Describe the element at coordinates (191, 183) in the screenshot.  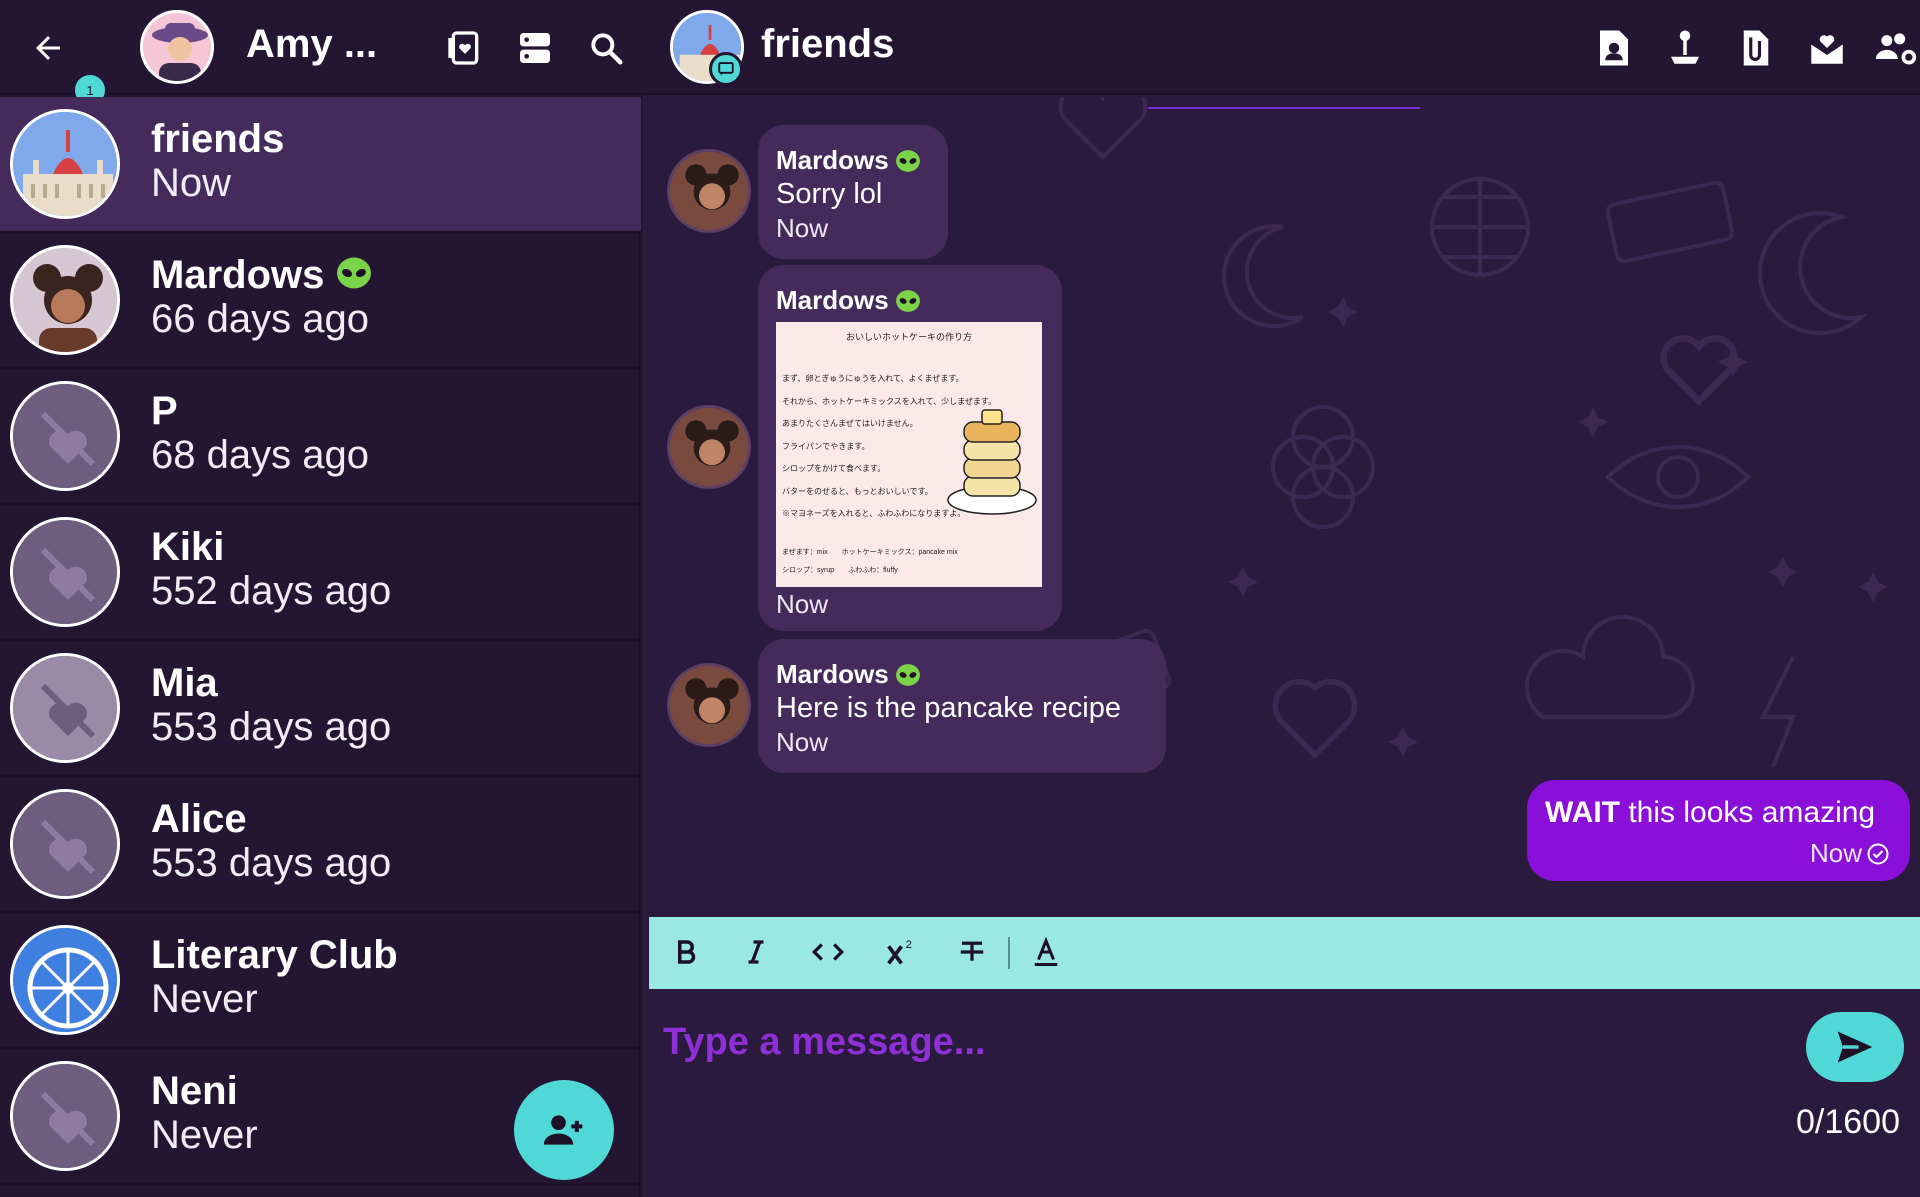
I see `chat-last-active: Now` at that location.